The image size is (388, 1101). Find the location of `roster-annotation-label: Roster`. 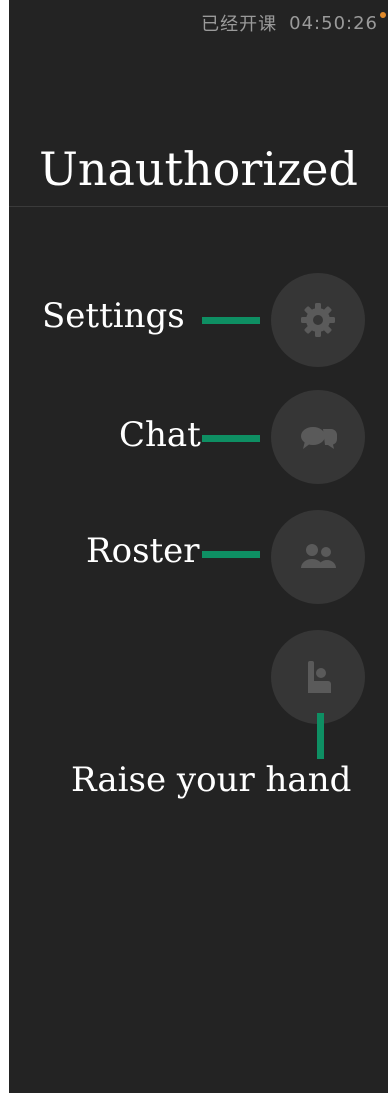

roster-annotation-label: Roster is located at coordinates (143, 551).